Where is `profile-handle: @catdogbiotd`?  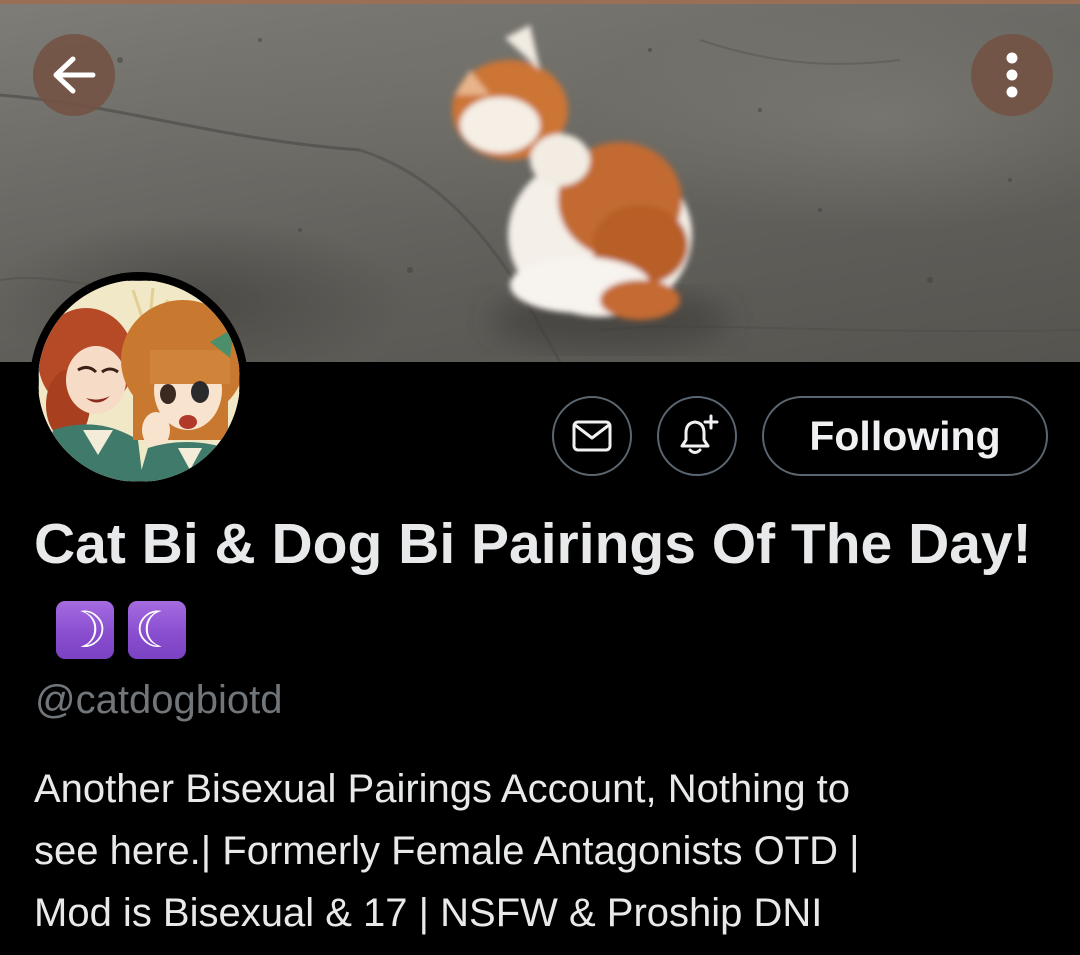 profile-handle: @catdogbiotd is located at coordinates (159, 700).